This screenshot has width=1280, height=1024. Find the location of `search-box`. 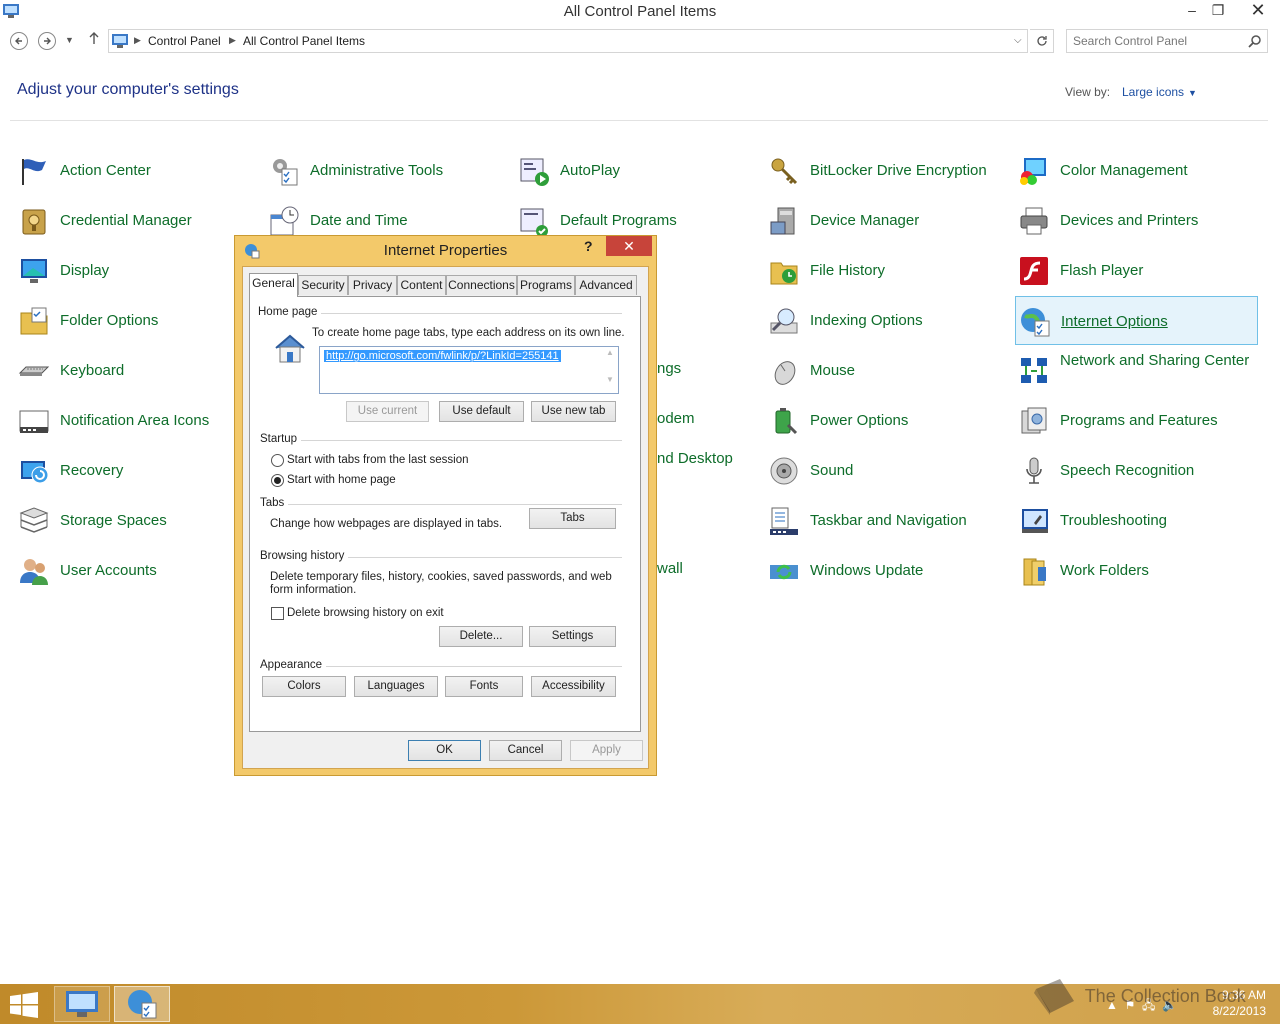

search-box is located at coordinates (1167, 41).